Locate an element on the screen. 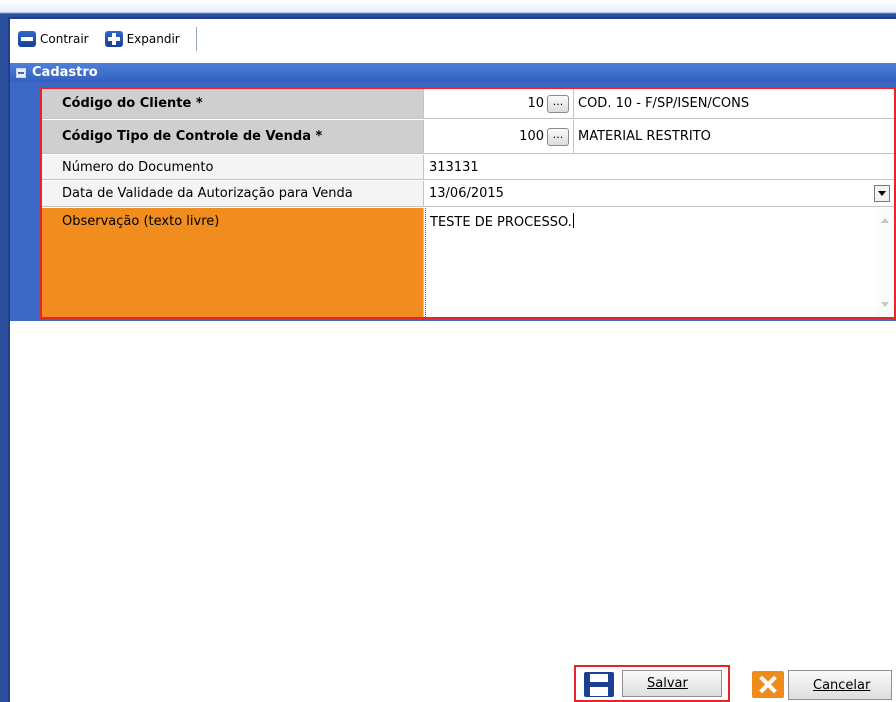 Image resolution: width=896 pixels, height=702 pixels. field-value: 10 ... COD. 10 - F/SP/ISEN/CONS is located at coordinates (659, 103).